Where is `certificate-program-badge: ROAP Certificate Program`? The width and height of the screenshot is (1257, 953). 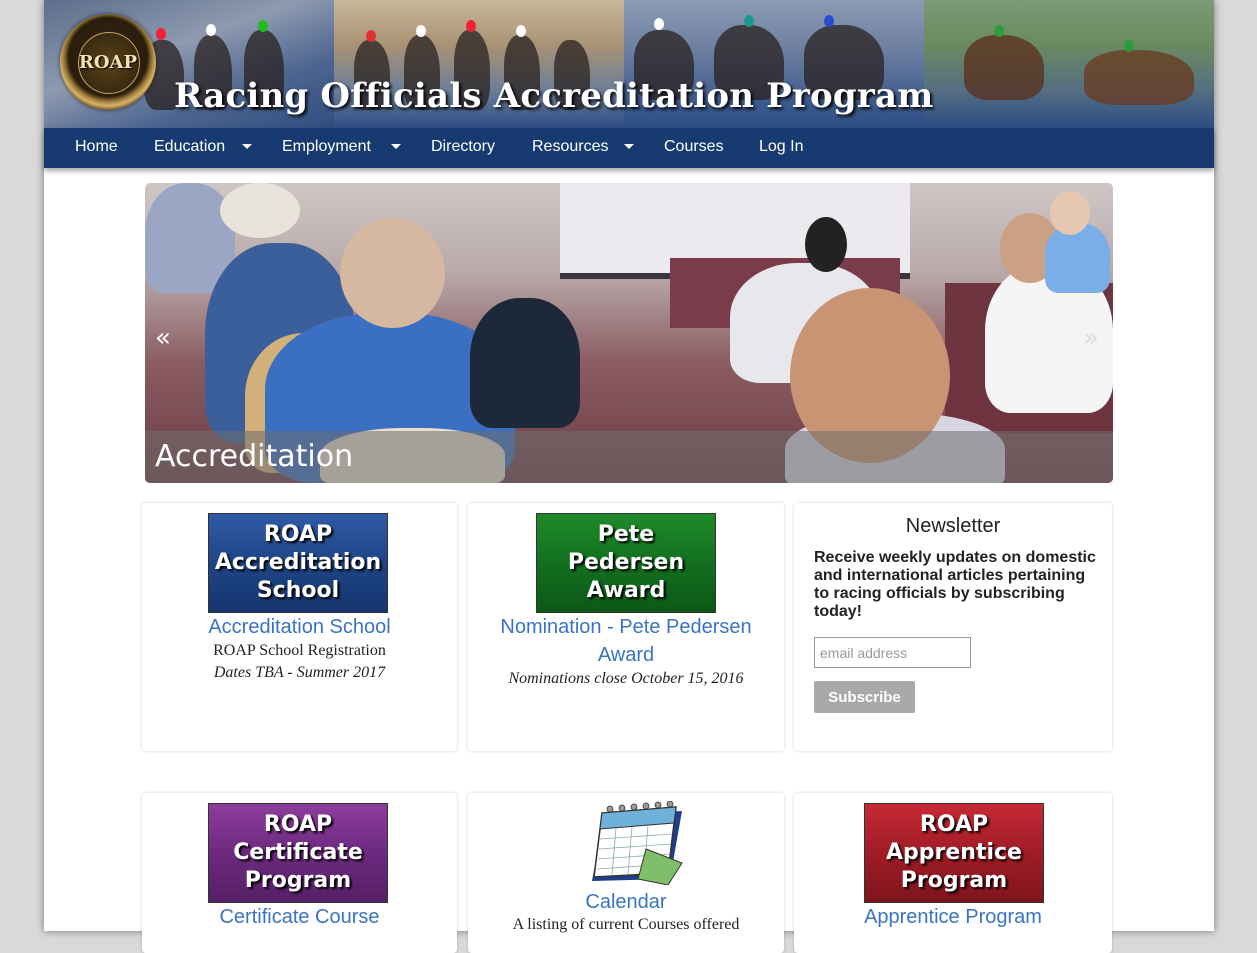
certificate-program-badge: ROAP Certificate Program is located at coordinates (298, 853).